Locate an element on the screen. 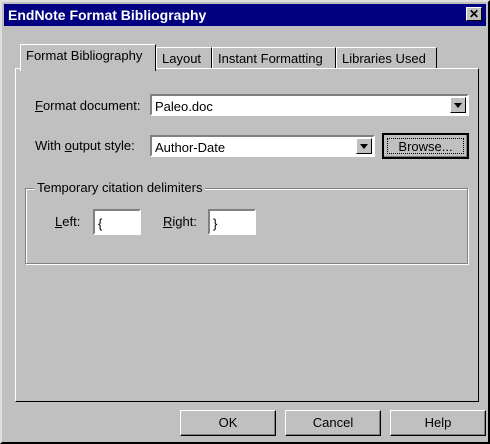 The height and width of the screenshot is (444, 490). tab-libraries-used: Libraries Used is located at coordinates (386, 58).